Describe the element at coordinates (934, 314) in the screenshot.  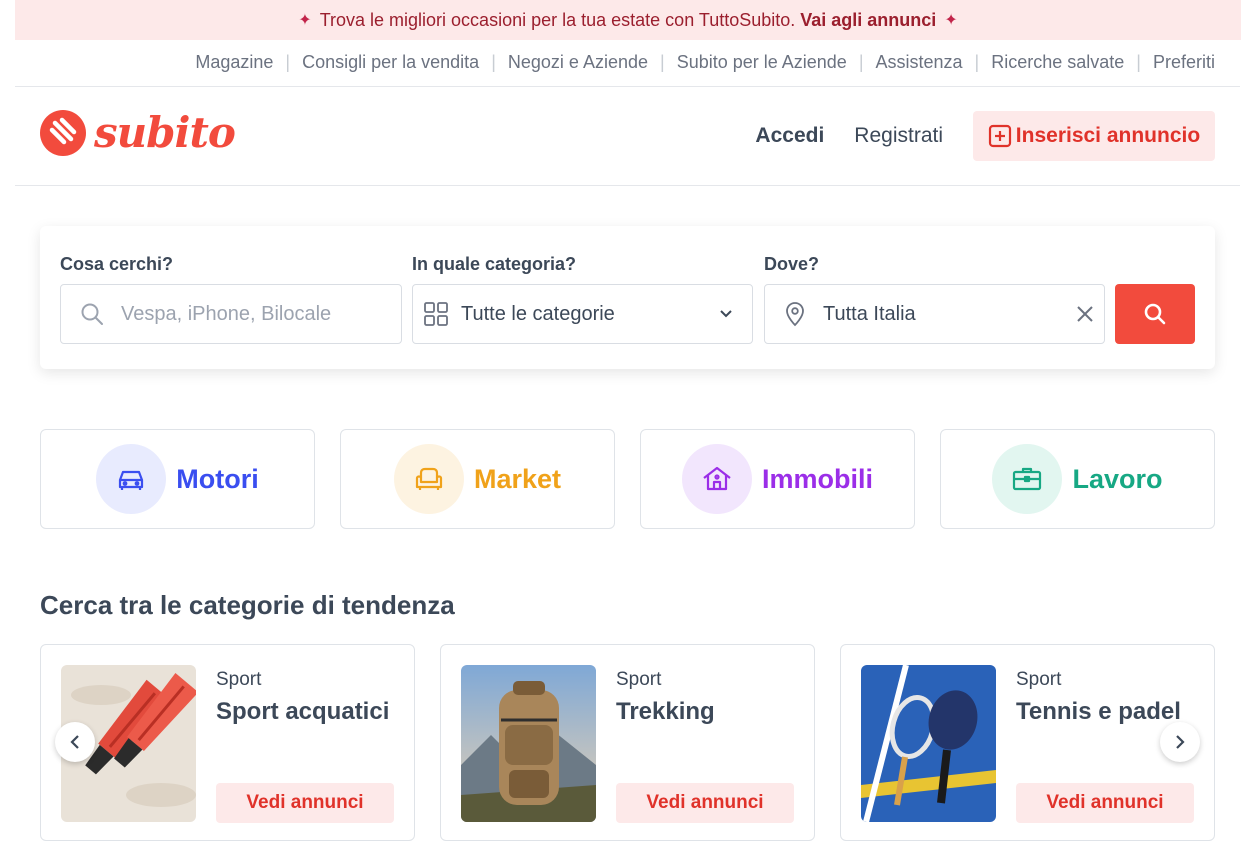
I see `location-input: Tutta Italia` at that location.